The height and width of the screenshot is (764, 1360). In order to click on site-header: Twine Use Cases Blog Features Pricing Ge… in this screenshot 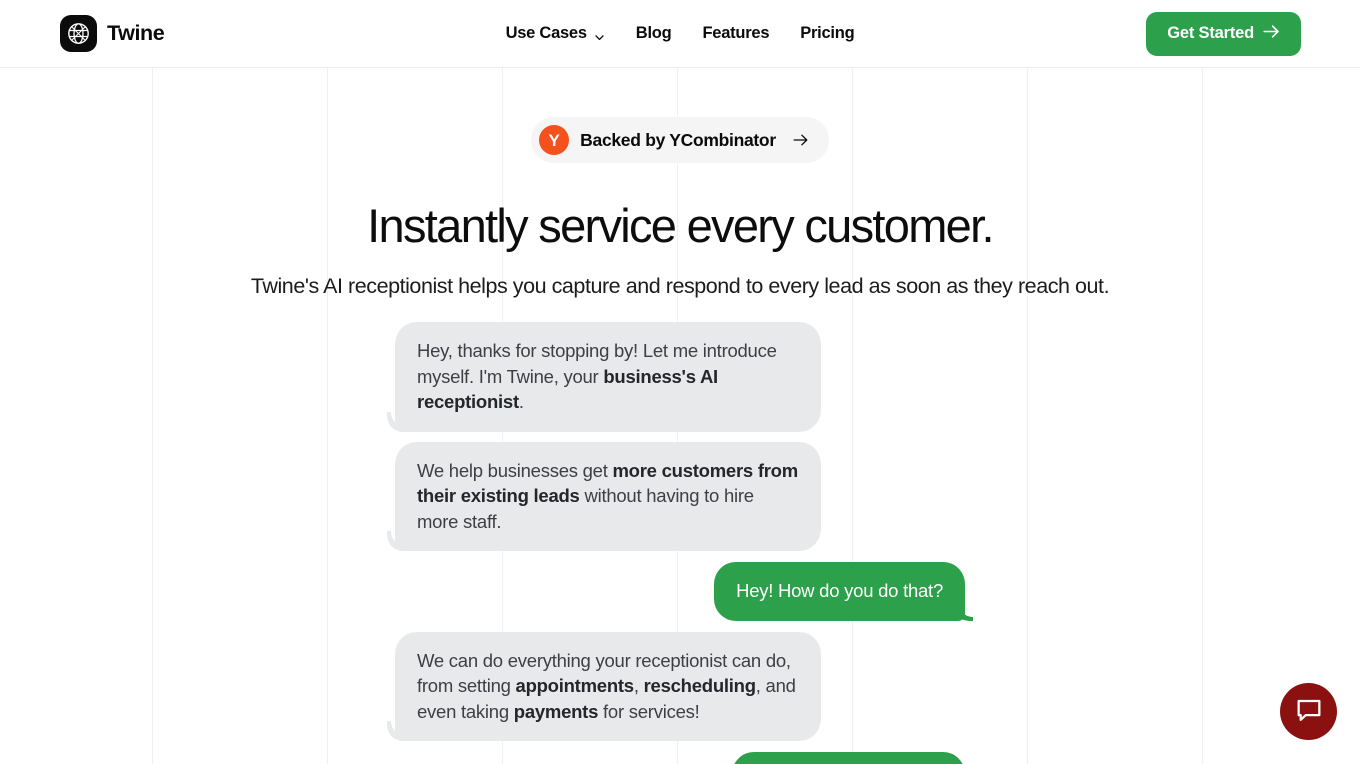, I will do `click(680, 34)`.